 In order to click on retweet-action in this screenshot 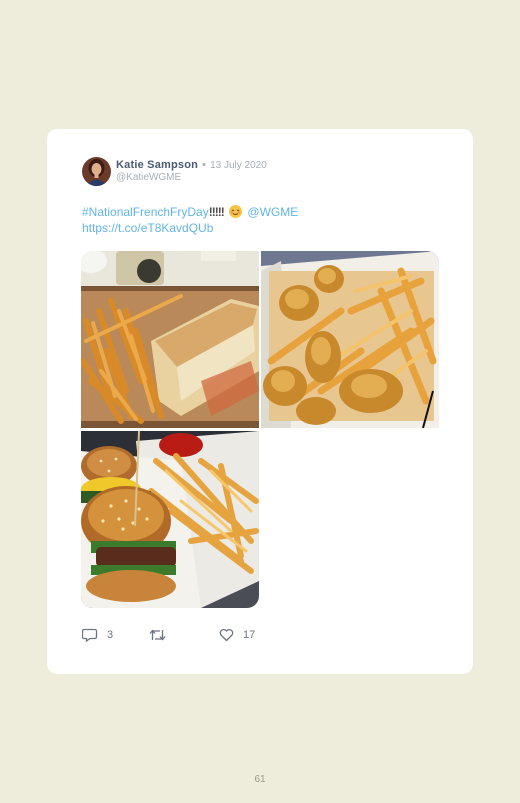, I will do `click(162, 635)`.